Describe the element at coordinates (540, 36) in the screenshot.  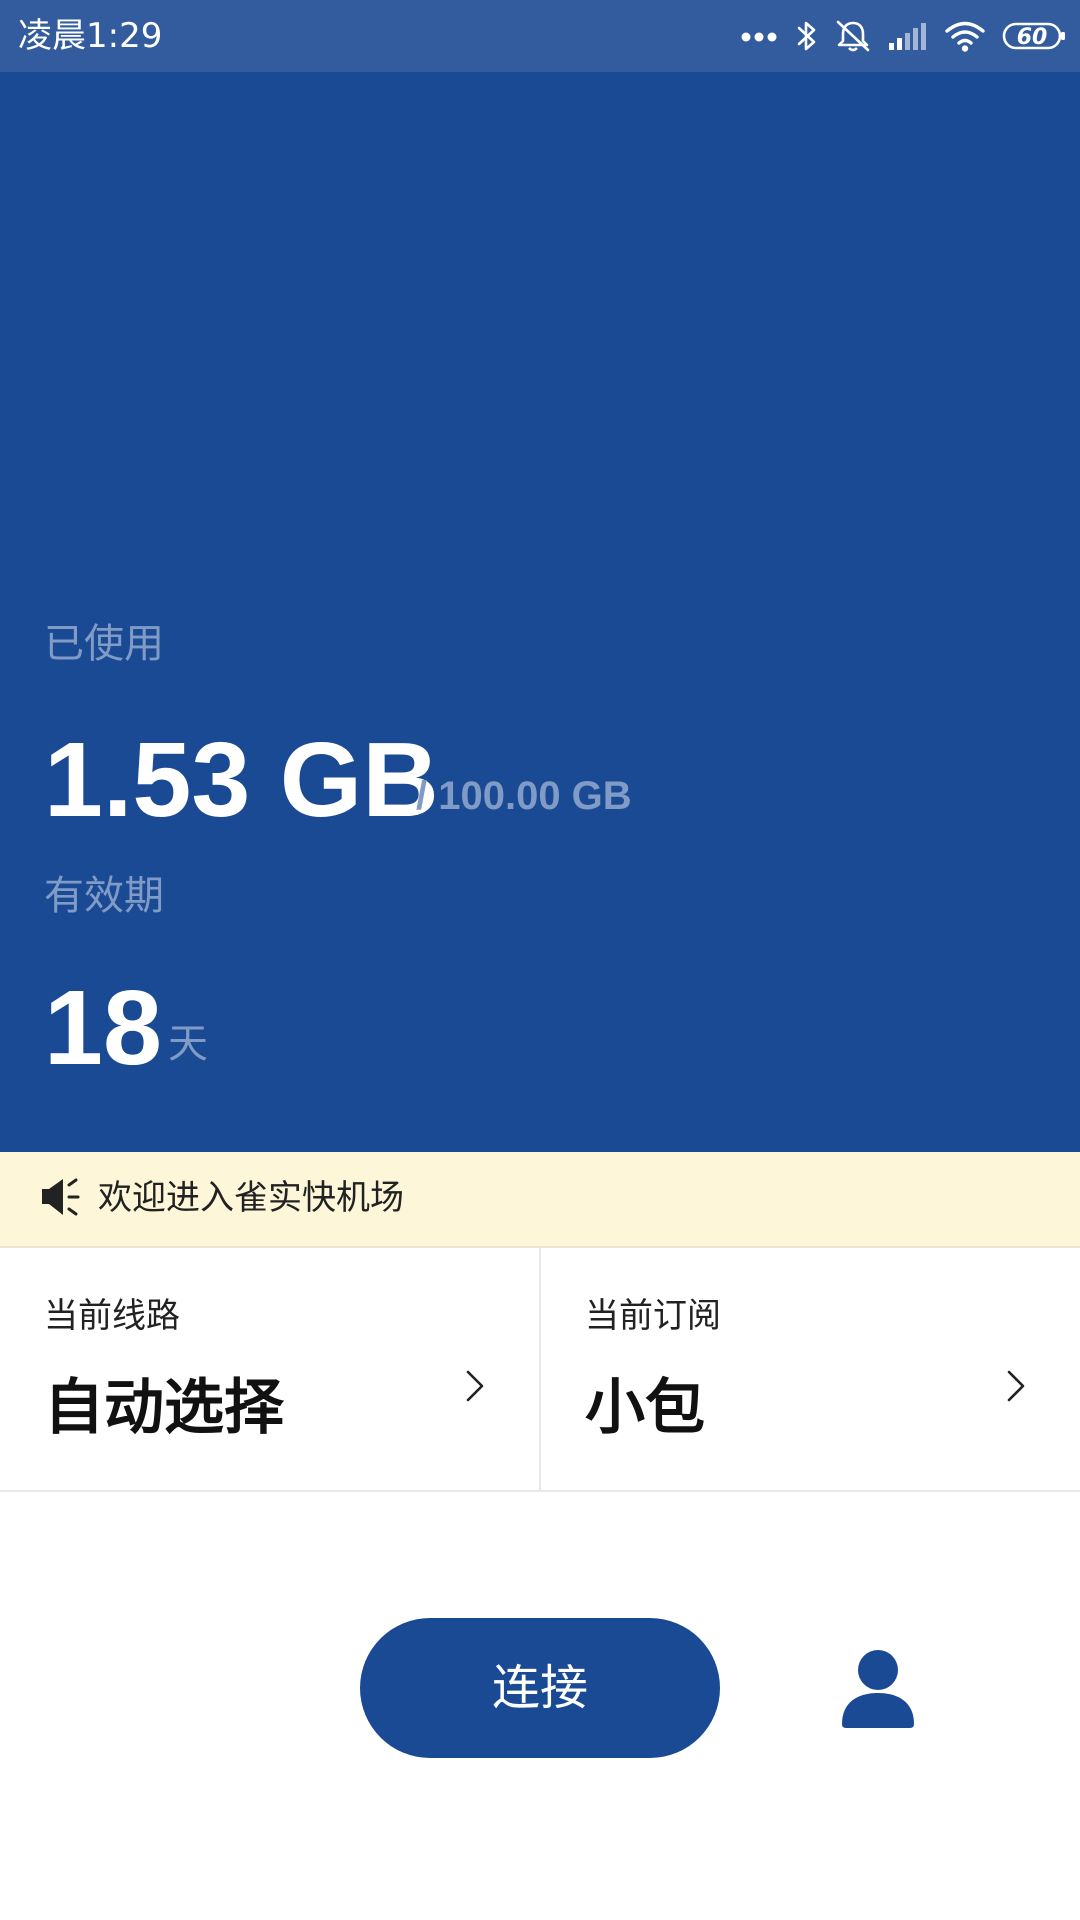
I see `status-bar: 凌晨1:29 60` at that location.